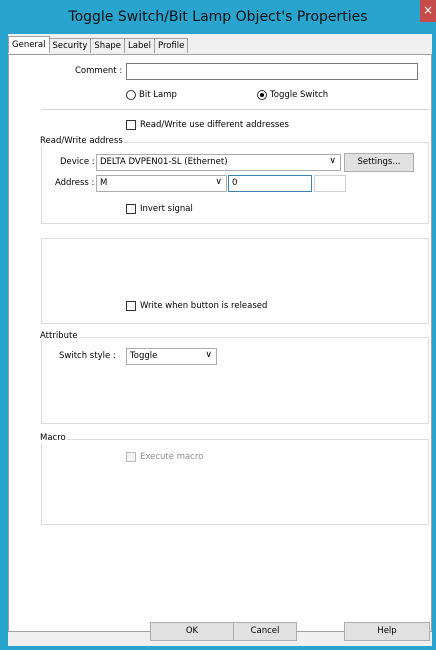  I want to click on tab-label: Label, so click(139, 45).